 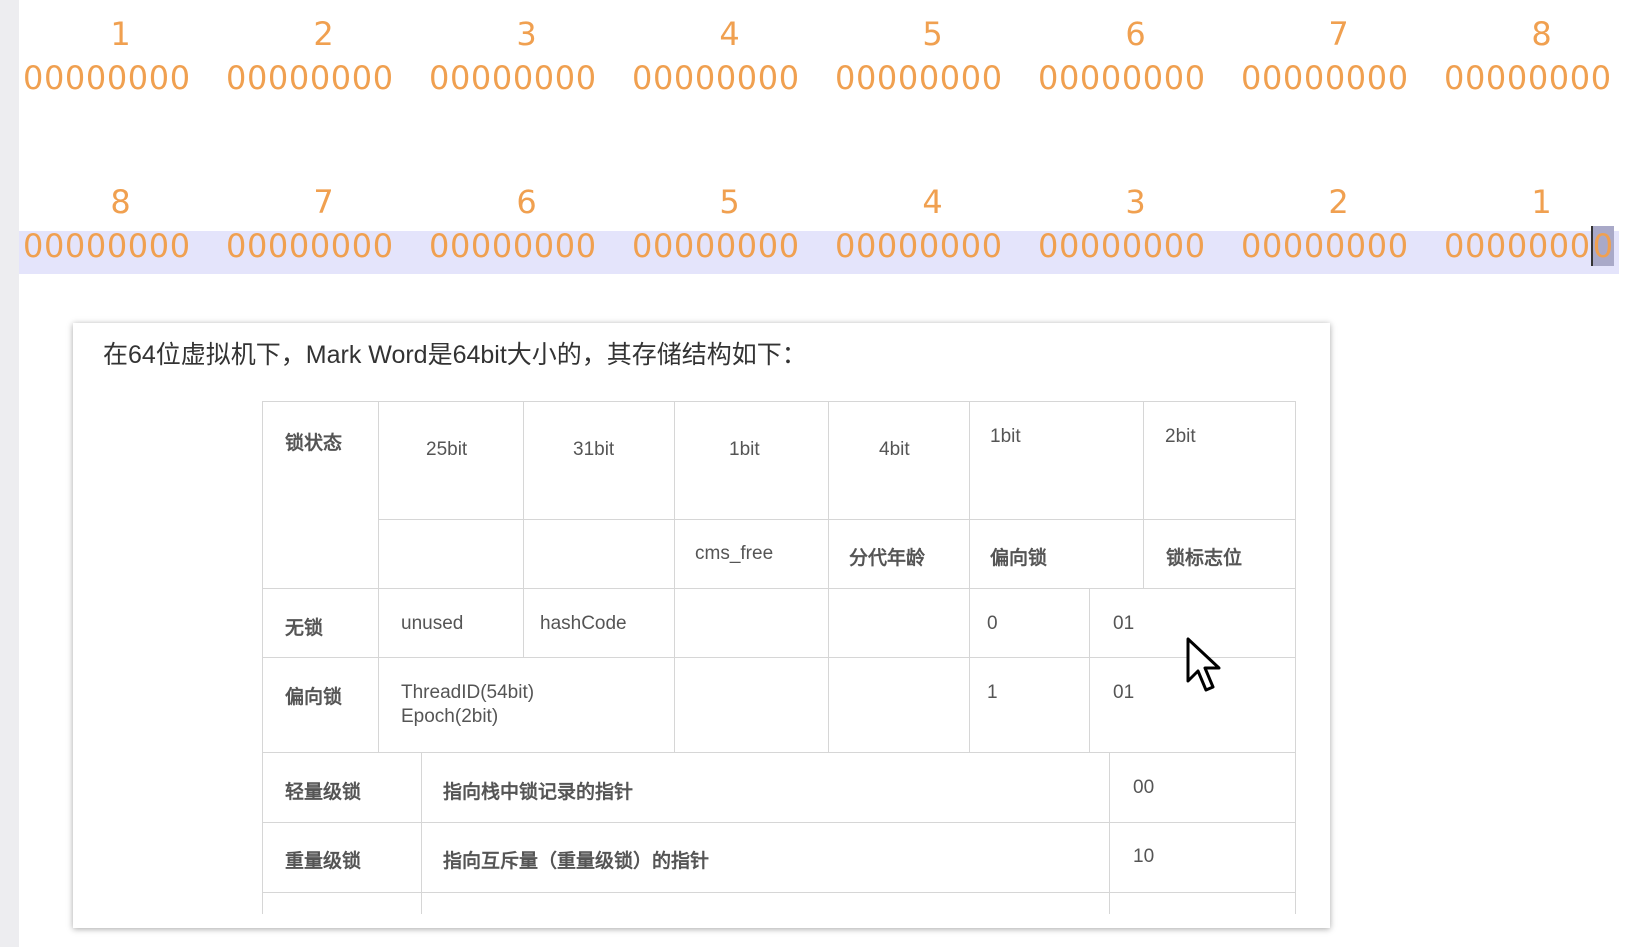 What do you see at coordinates (576, 861) in the screenshot?
I see `row-heavy-desc: 指向互斥量（重量级锁）的指针` at bounding box center [576, 861].